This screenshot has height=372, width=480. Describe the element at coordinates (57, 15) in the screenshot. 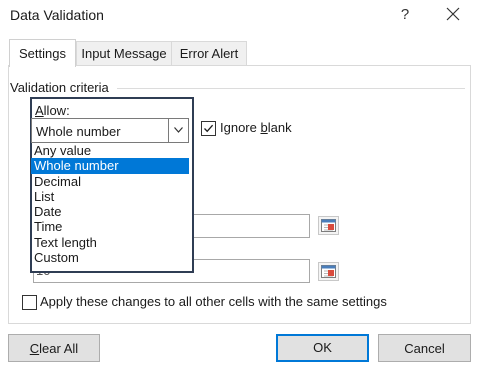

I see `dialog-title: Data Validation` at that location.